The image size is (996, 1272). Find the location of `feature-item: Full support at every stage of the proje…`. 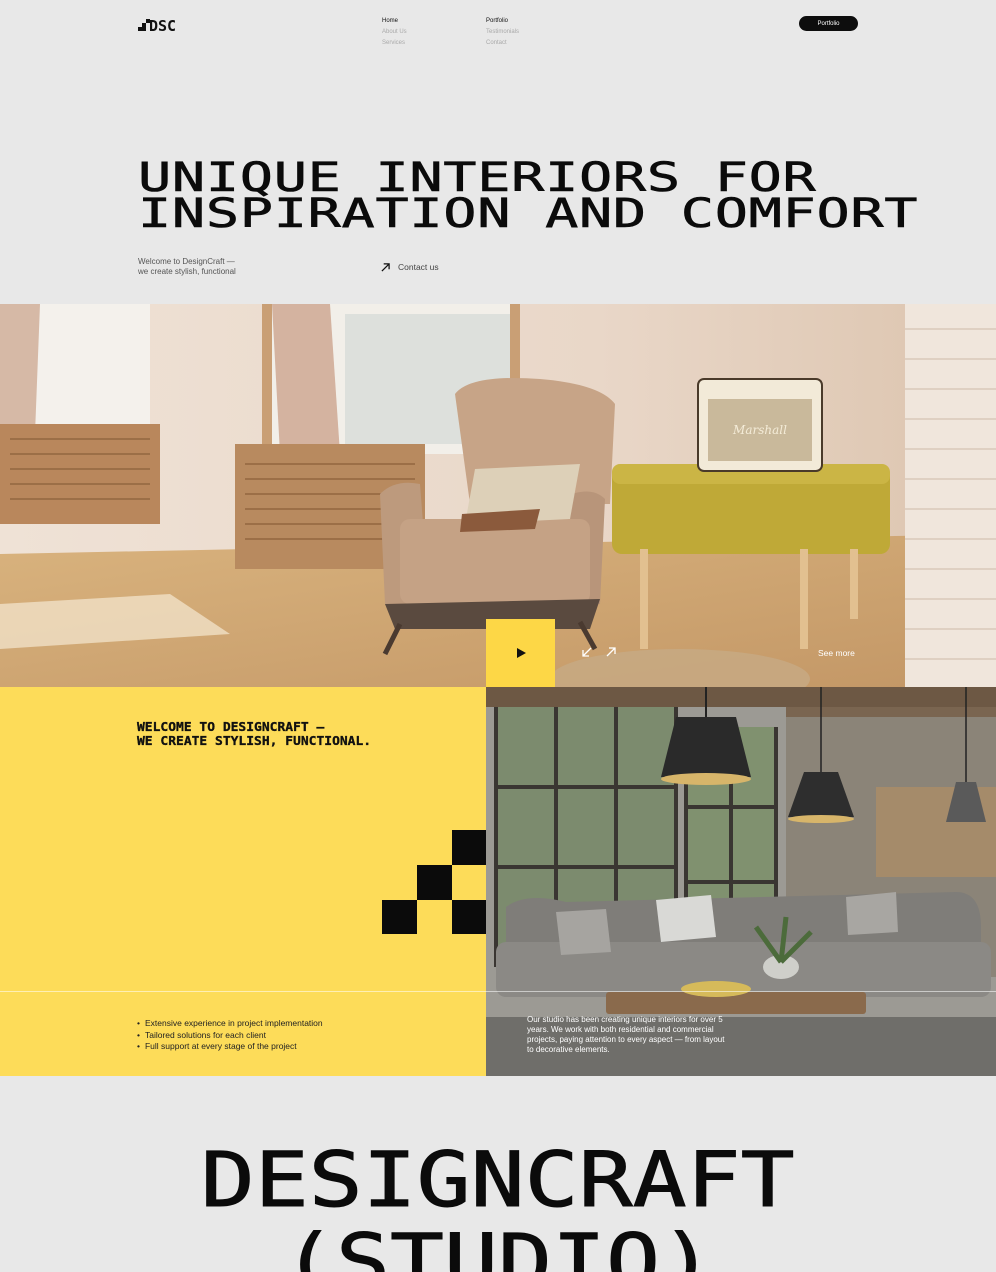

feature-item: Full support at every stage of the proje… is located at coordinates (230, 1047).